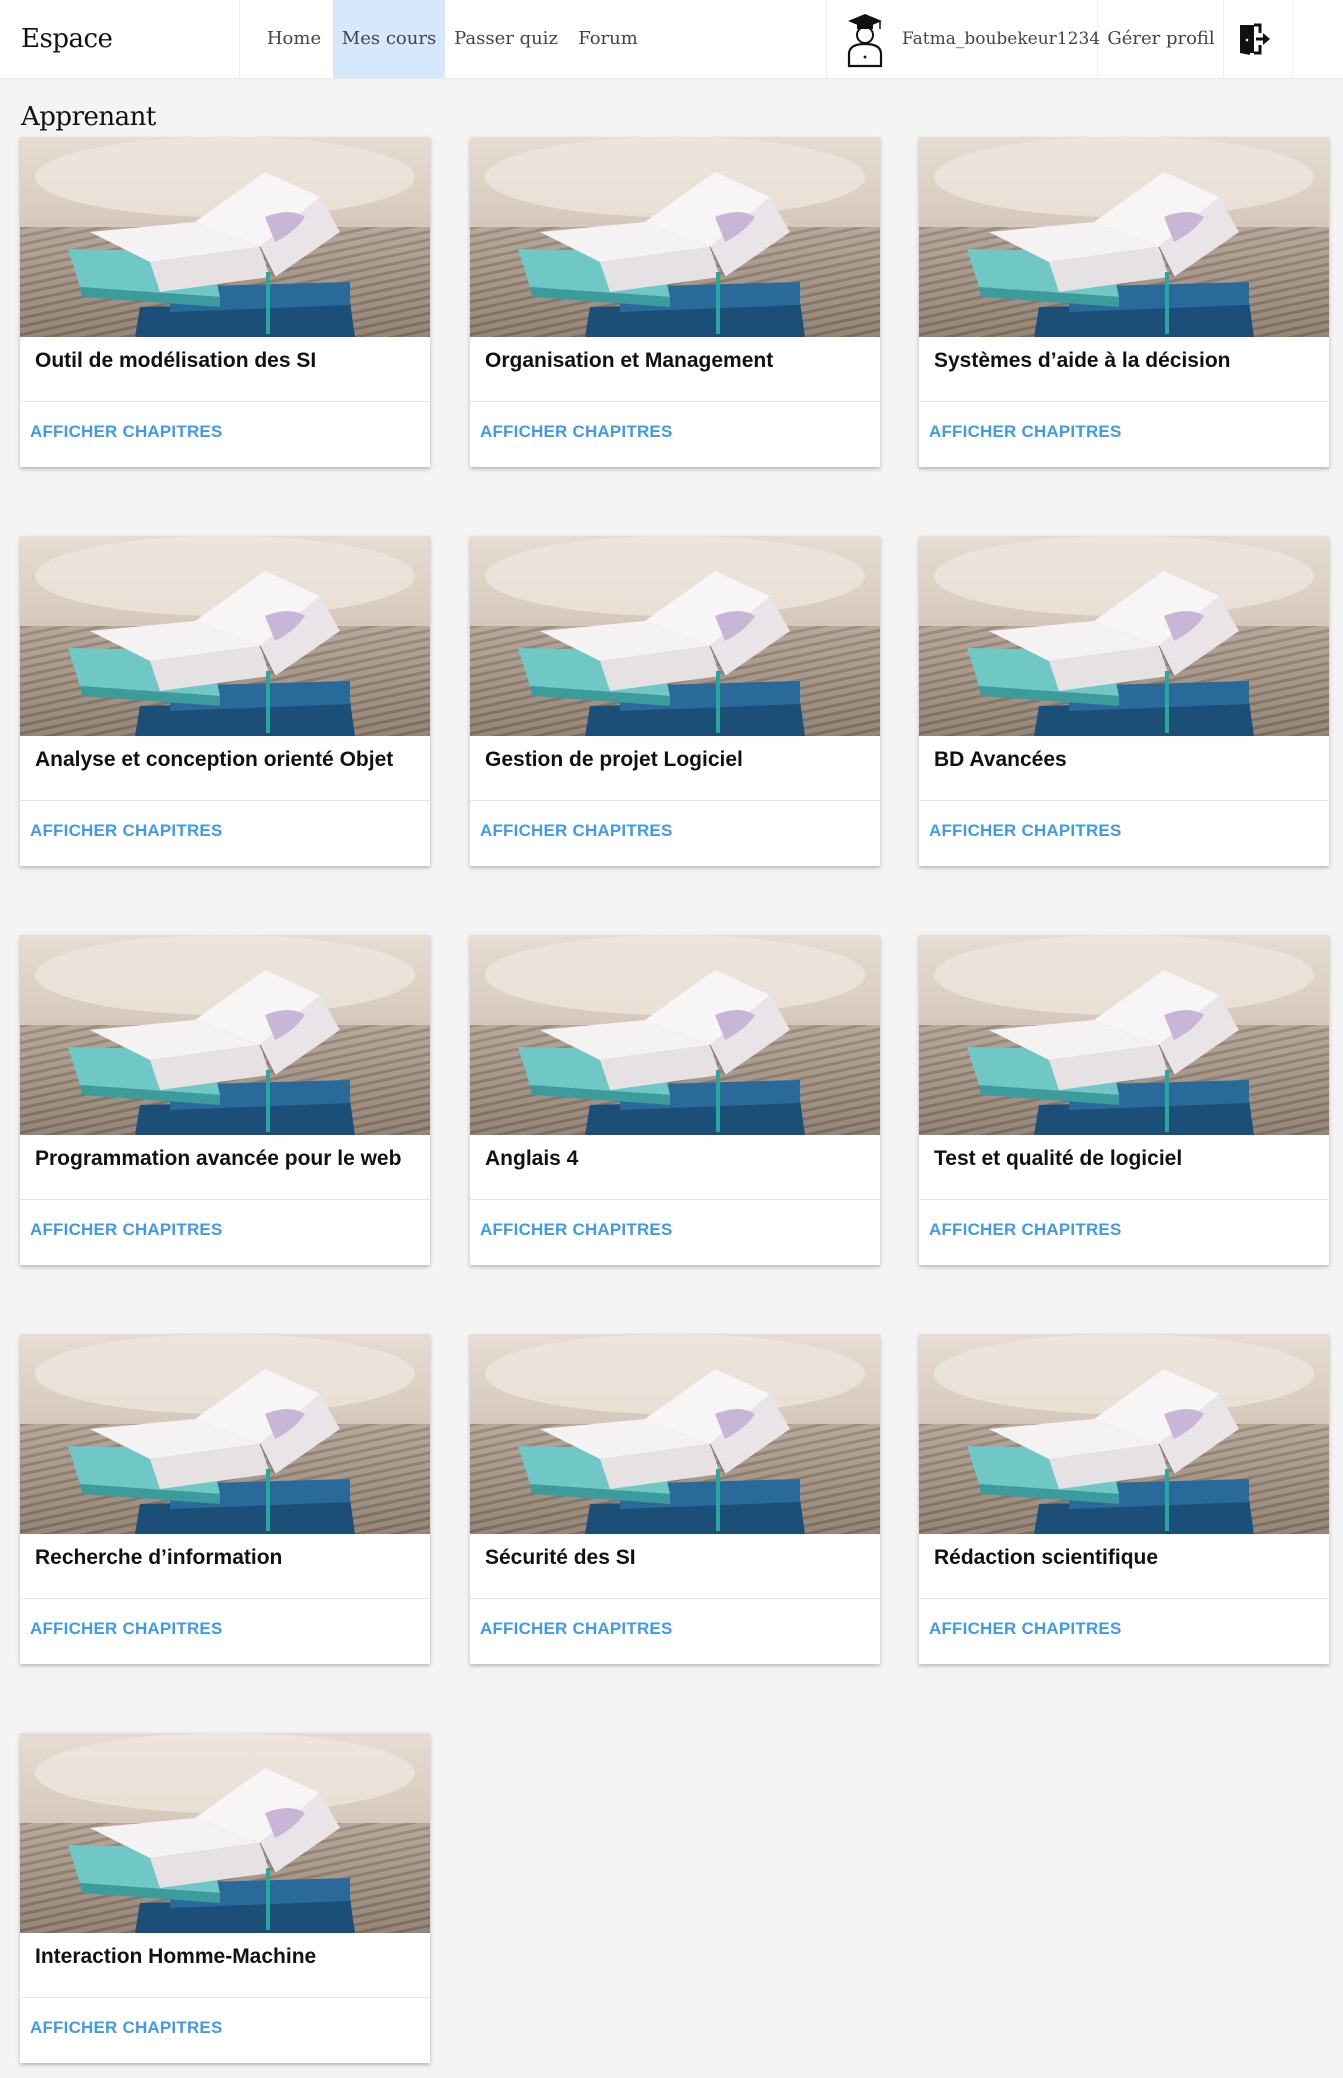 The width and height of the screenshot is (1343, 2078). What do you see at coordinates (1000, 759) in the screenshot?
I see `course-title: BD Avancées` at bounding box center [1000, 759].